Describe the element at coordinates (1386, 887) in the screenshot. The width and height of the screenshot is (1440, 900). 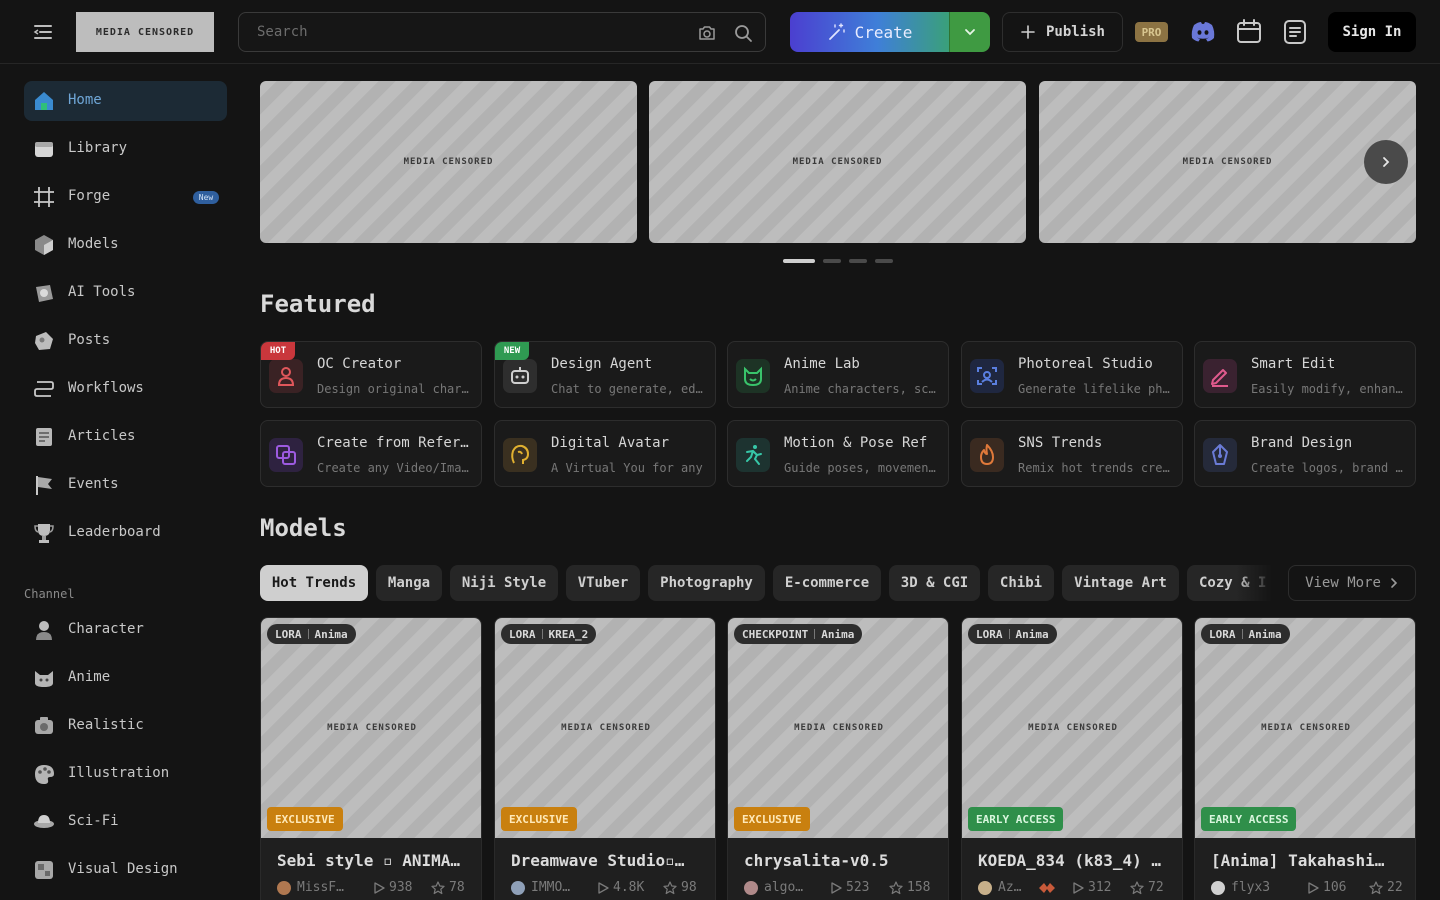
I see `star-count: 22` at that location.